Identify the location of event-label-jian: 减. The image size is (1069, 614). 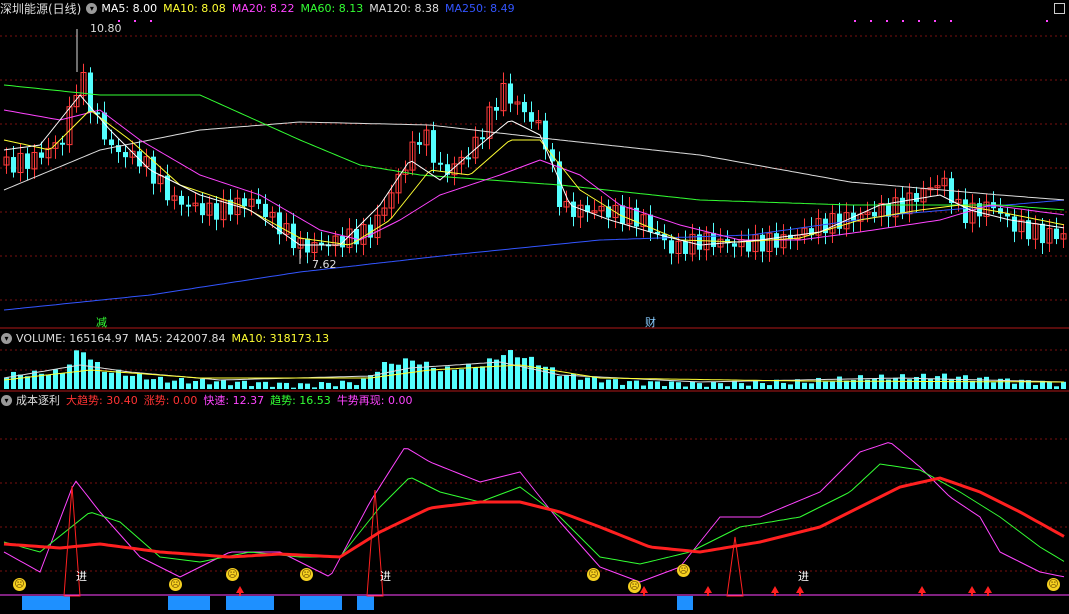
(101, 322).